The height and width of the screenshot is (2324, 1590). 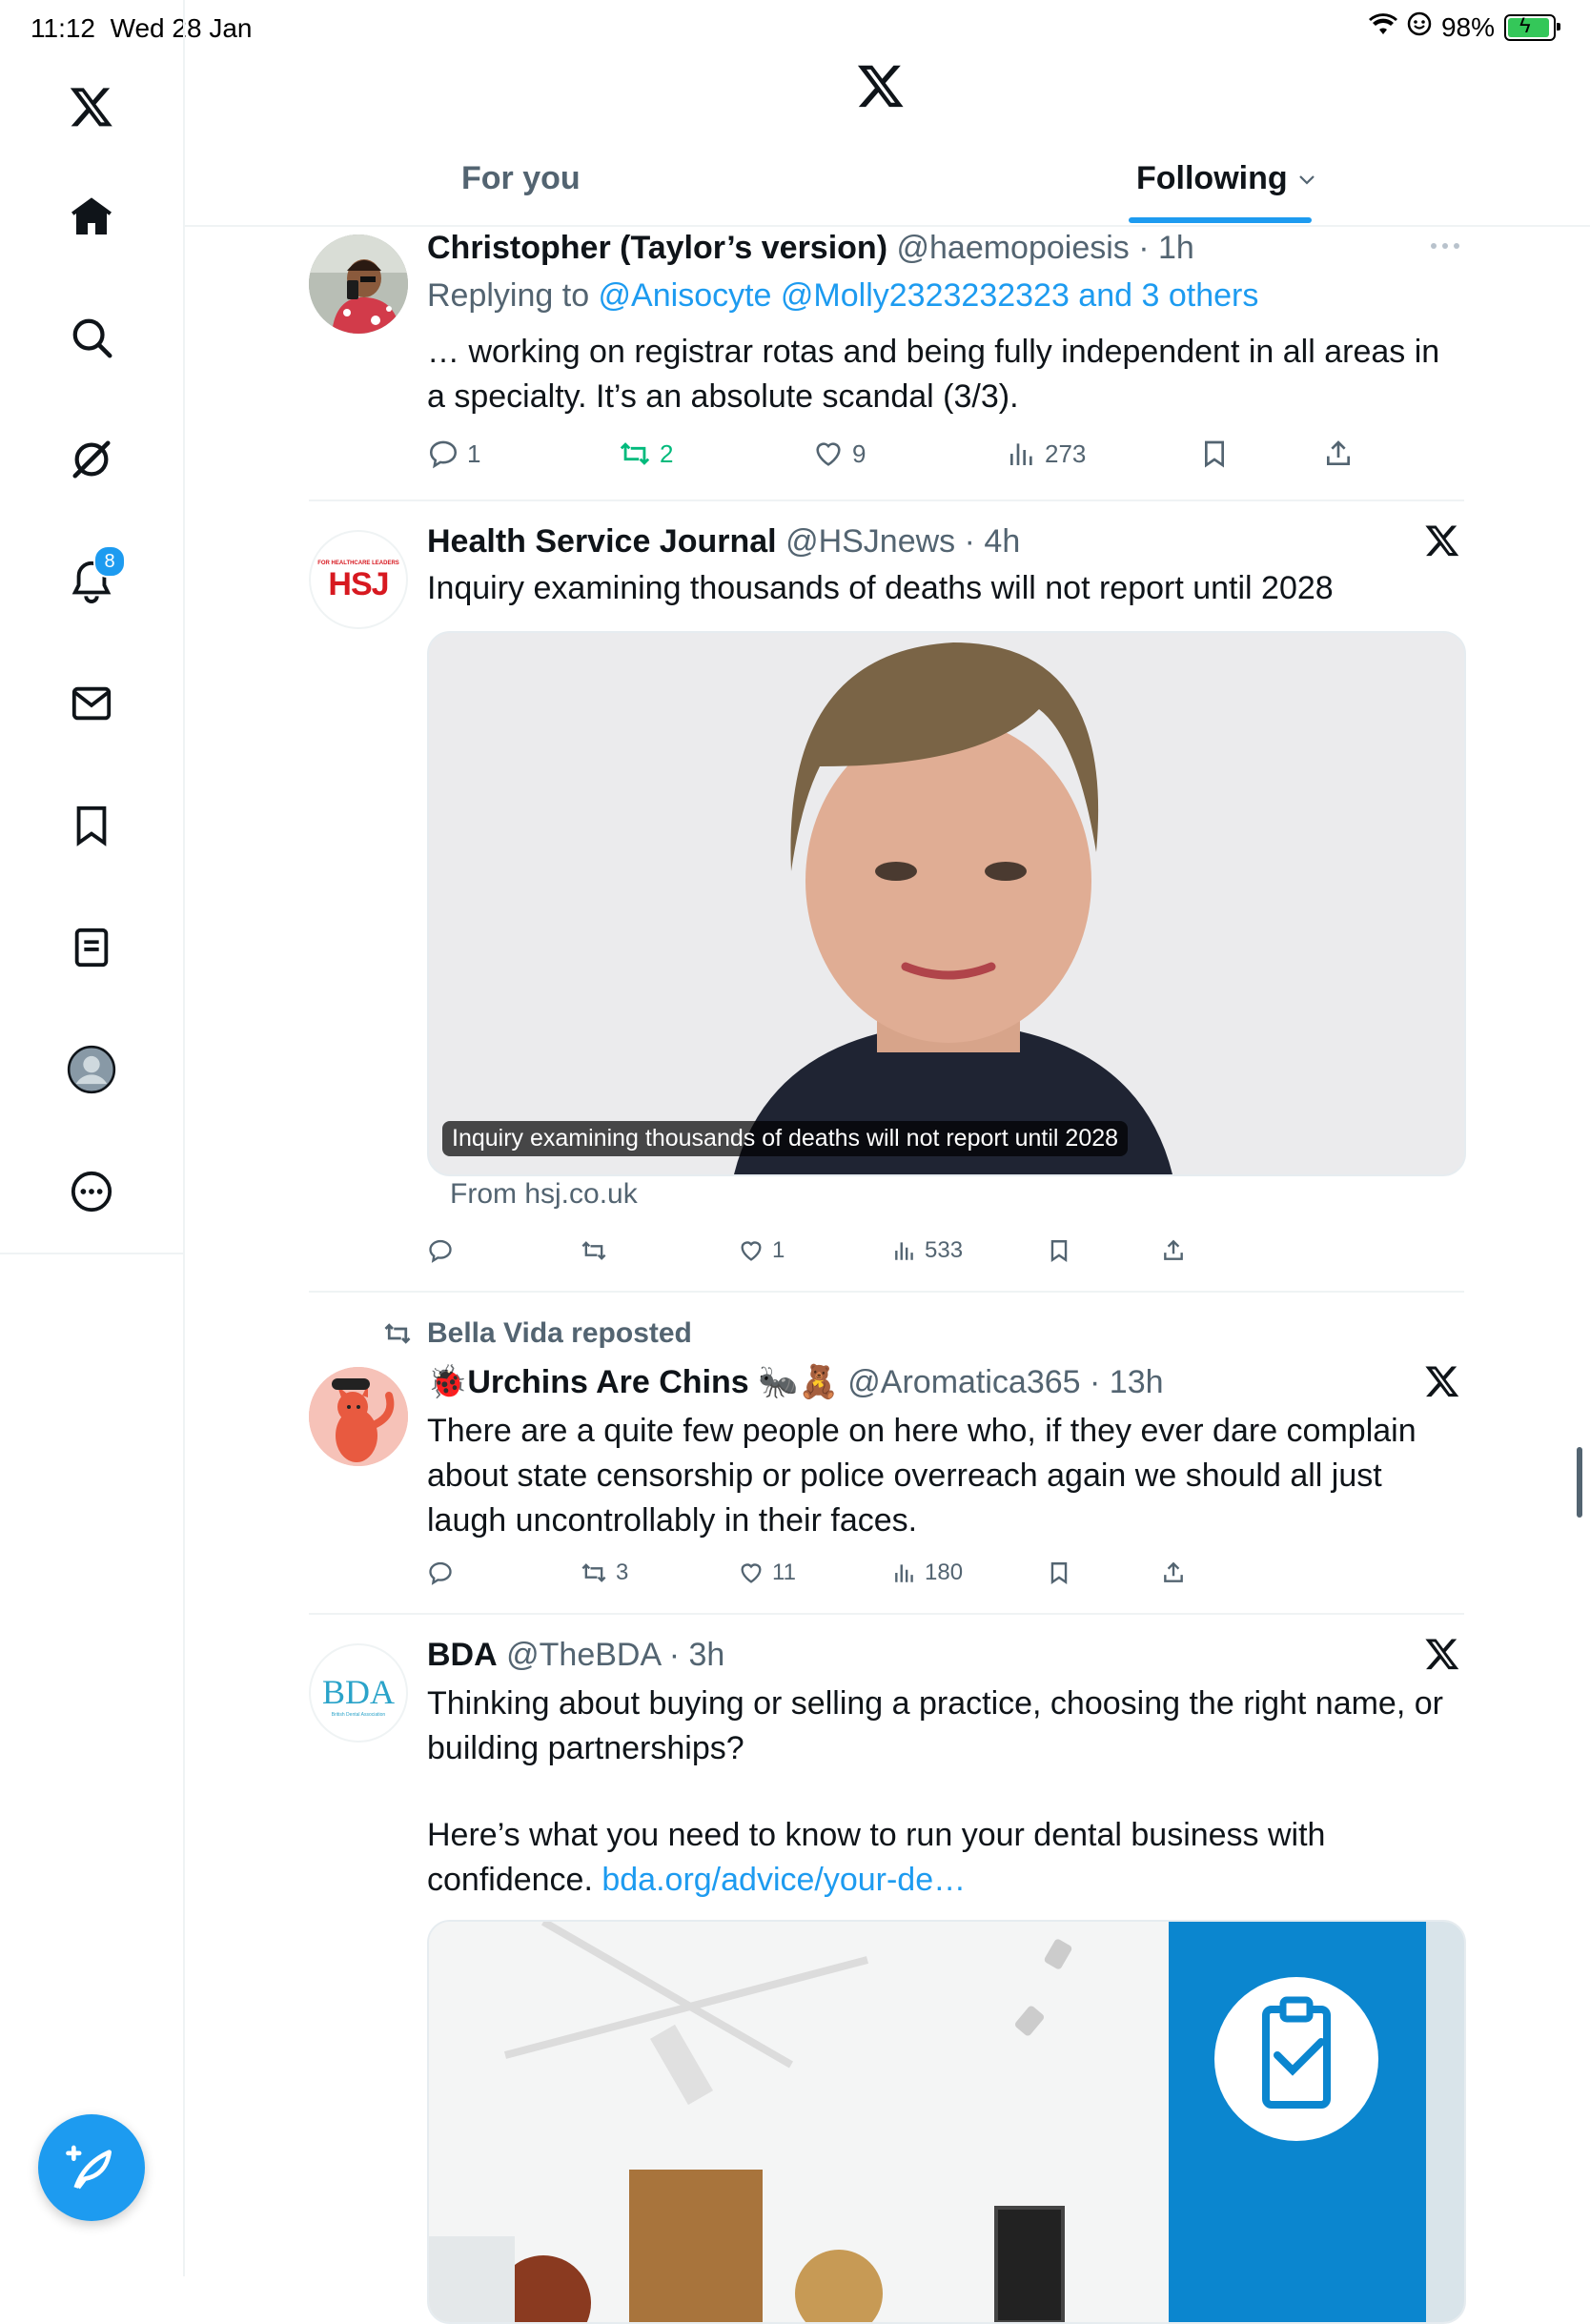 What do you see at coordinates (859, 453) in the screenshot?
I see `like-count: 9` at bounding box center [859, 453].